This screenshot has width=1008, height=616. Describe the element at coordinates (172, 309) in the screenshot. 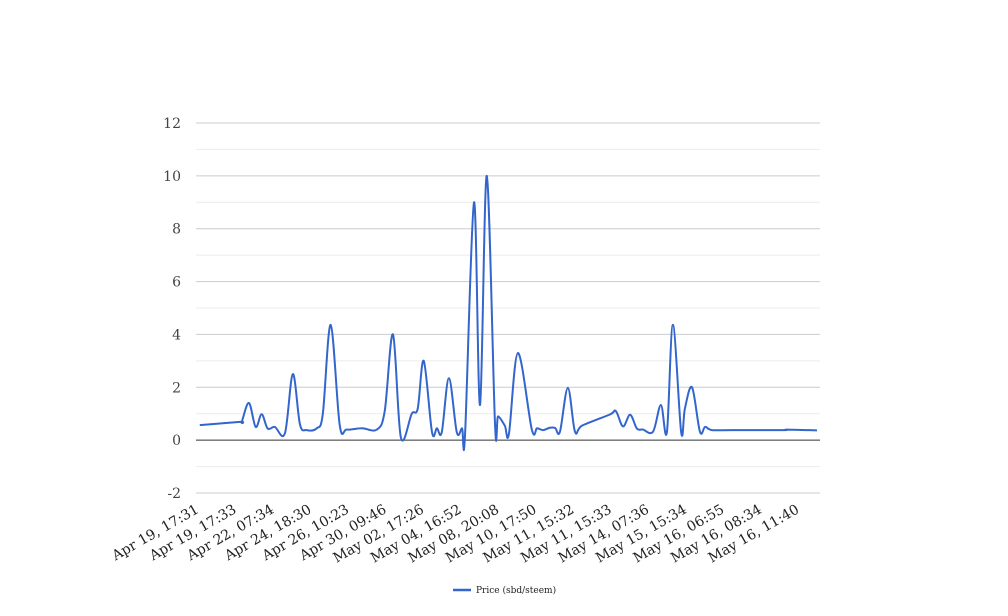

I see `y-axis-ticks: -2 0 2 4 6 8 10 12` at that location.